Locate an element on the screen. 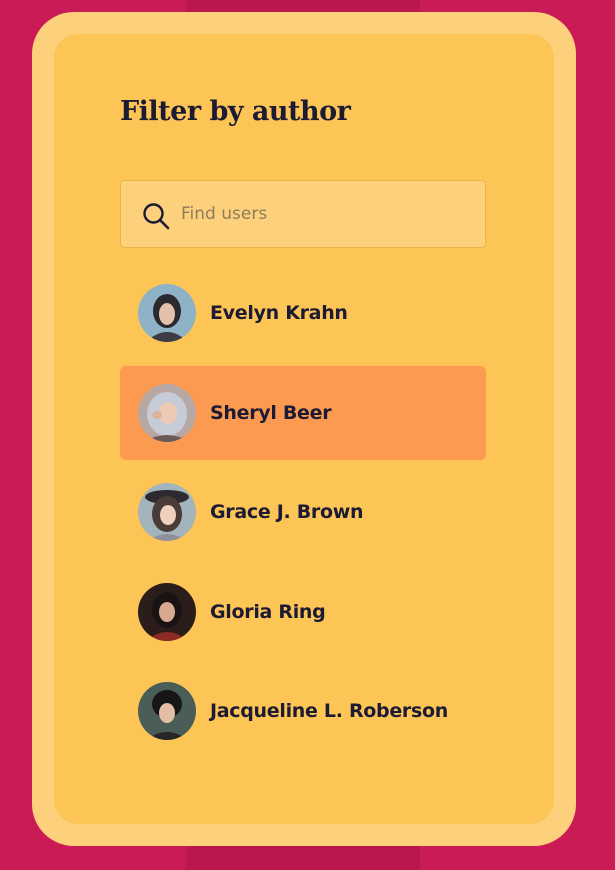  author-name: Jacqueline L. Roberson is located at coordinates (329, 711).